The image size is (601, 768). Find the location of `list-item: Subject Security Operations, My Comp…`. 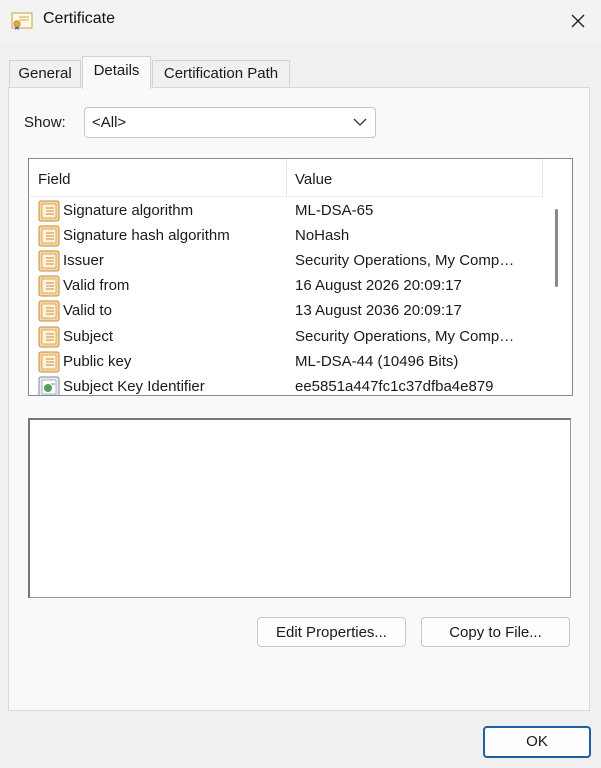

list-item: Subject Security Operations, My Comp… is located at coordinates (286, 336).